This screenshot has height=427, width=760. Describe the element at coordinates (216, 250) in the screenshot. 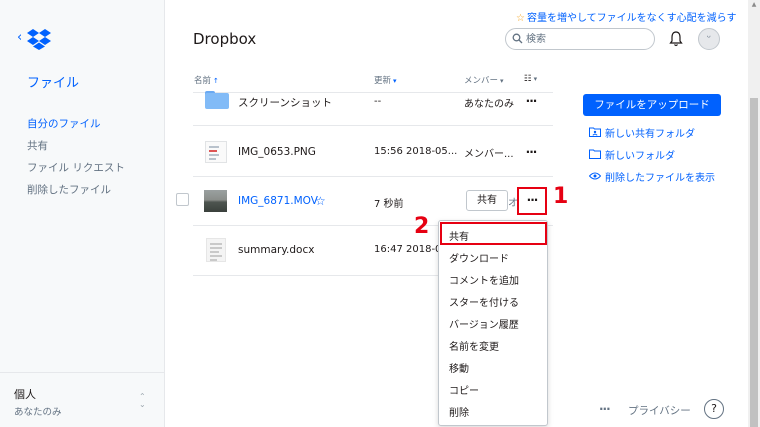

I see `document-thumbnail` at that location.